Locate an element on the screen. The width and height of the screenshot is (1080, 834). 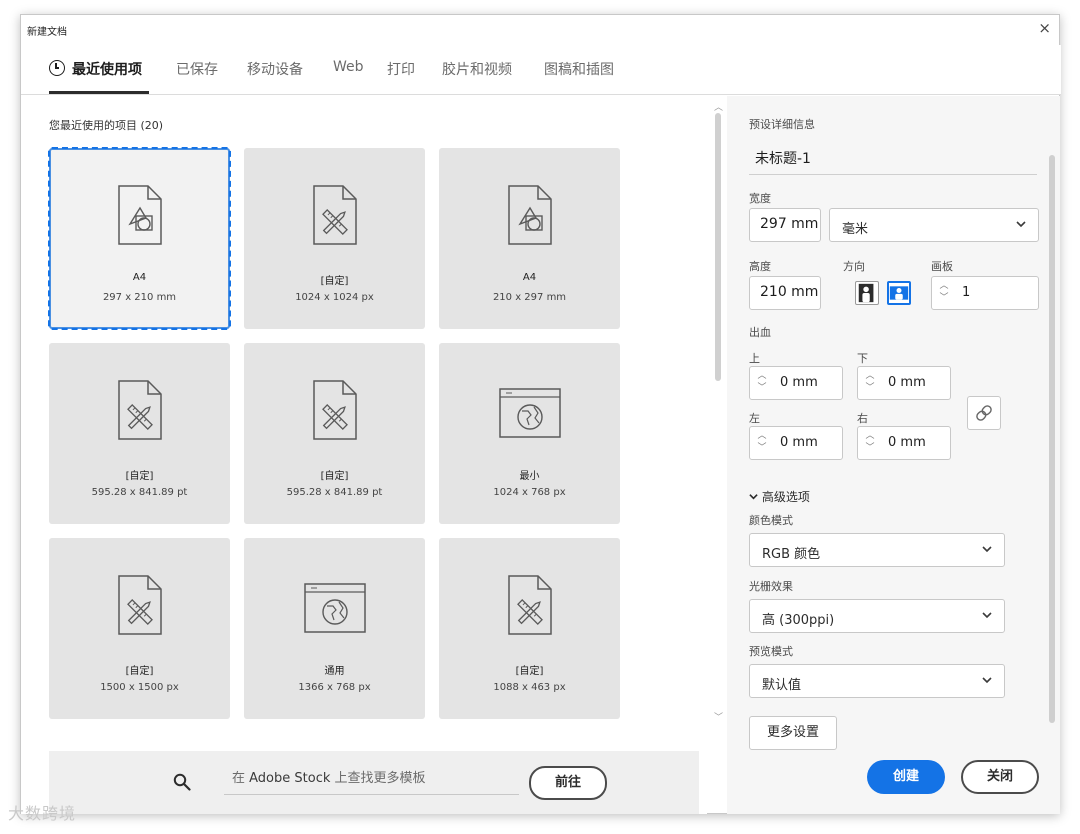
bleed-bottom-stepper: ︿ ﹀ 0 mm is located at coordinates (904, 383).